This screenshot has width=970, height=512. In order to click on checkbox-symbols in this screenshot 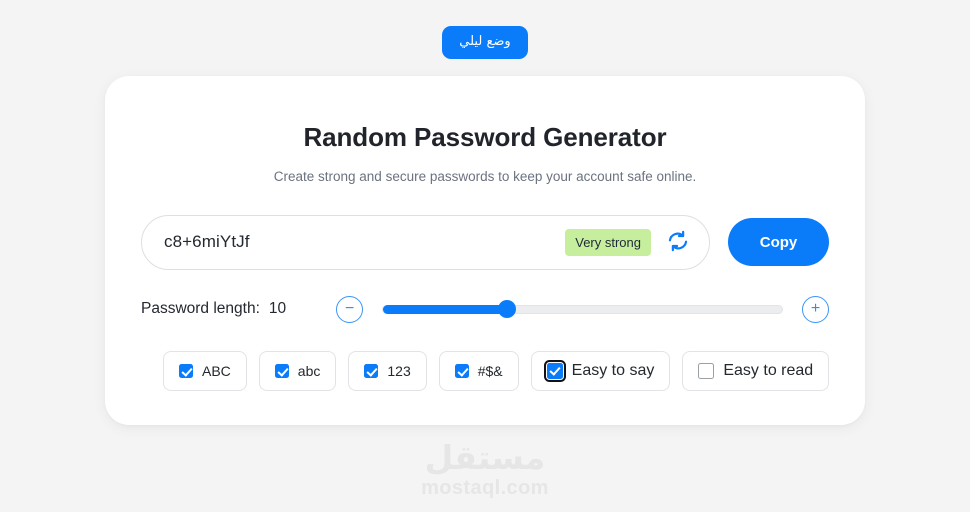, I will do `click(461, 370)`.